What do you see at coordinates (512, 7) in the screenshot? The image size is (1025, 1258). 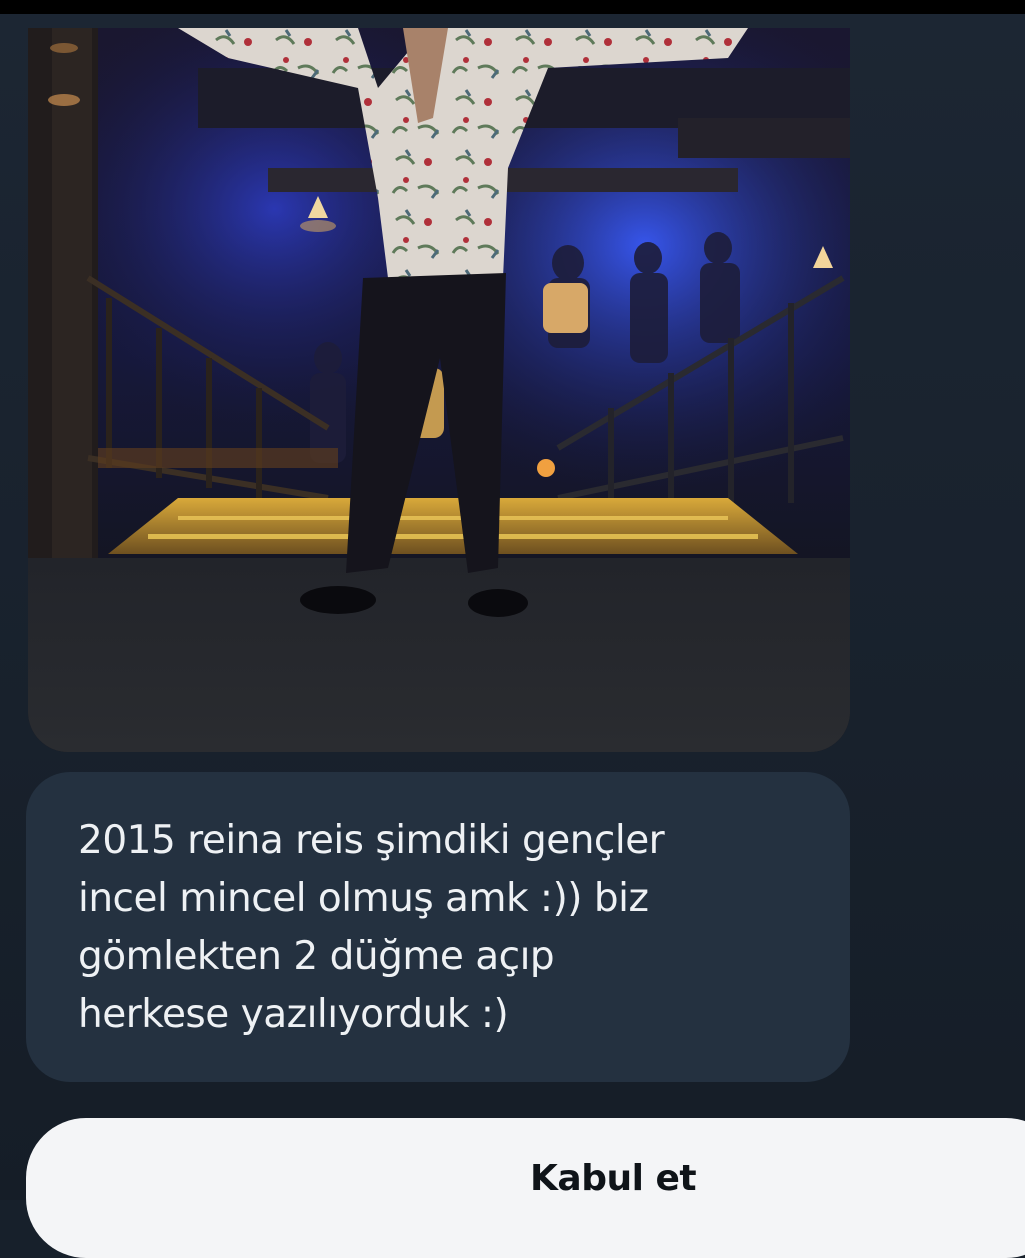 I see `status-bar` at bounding box center [512, 7].